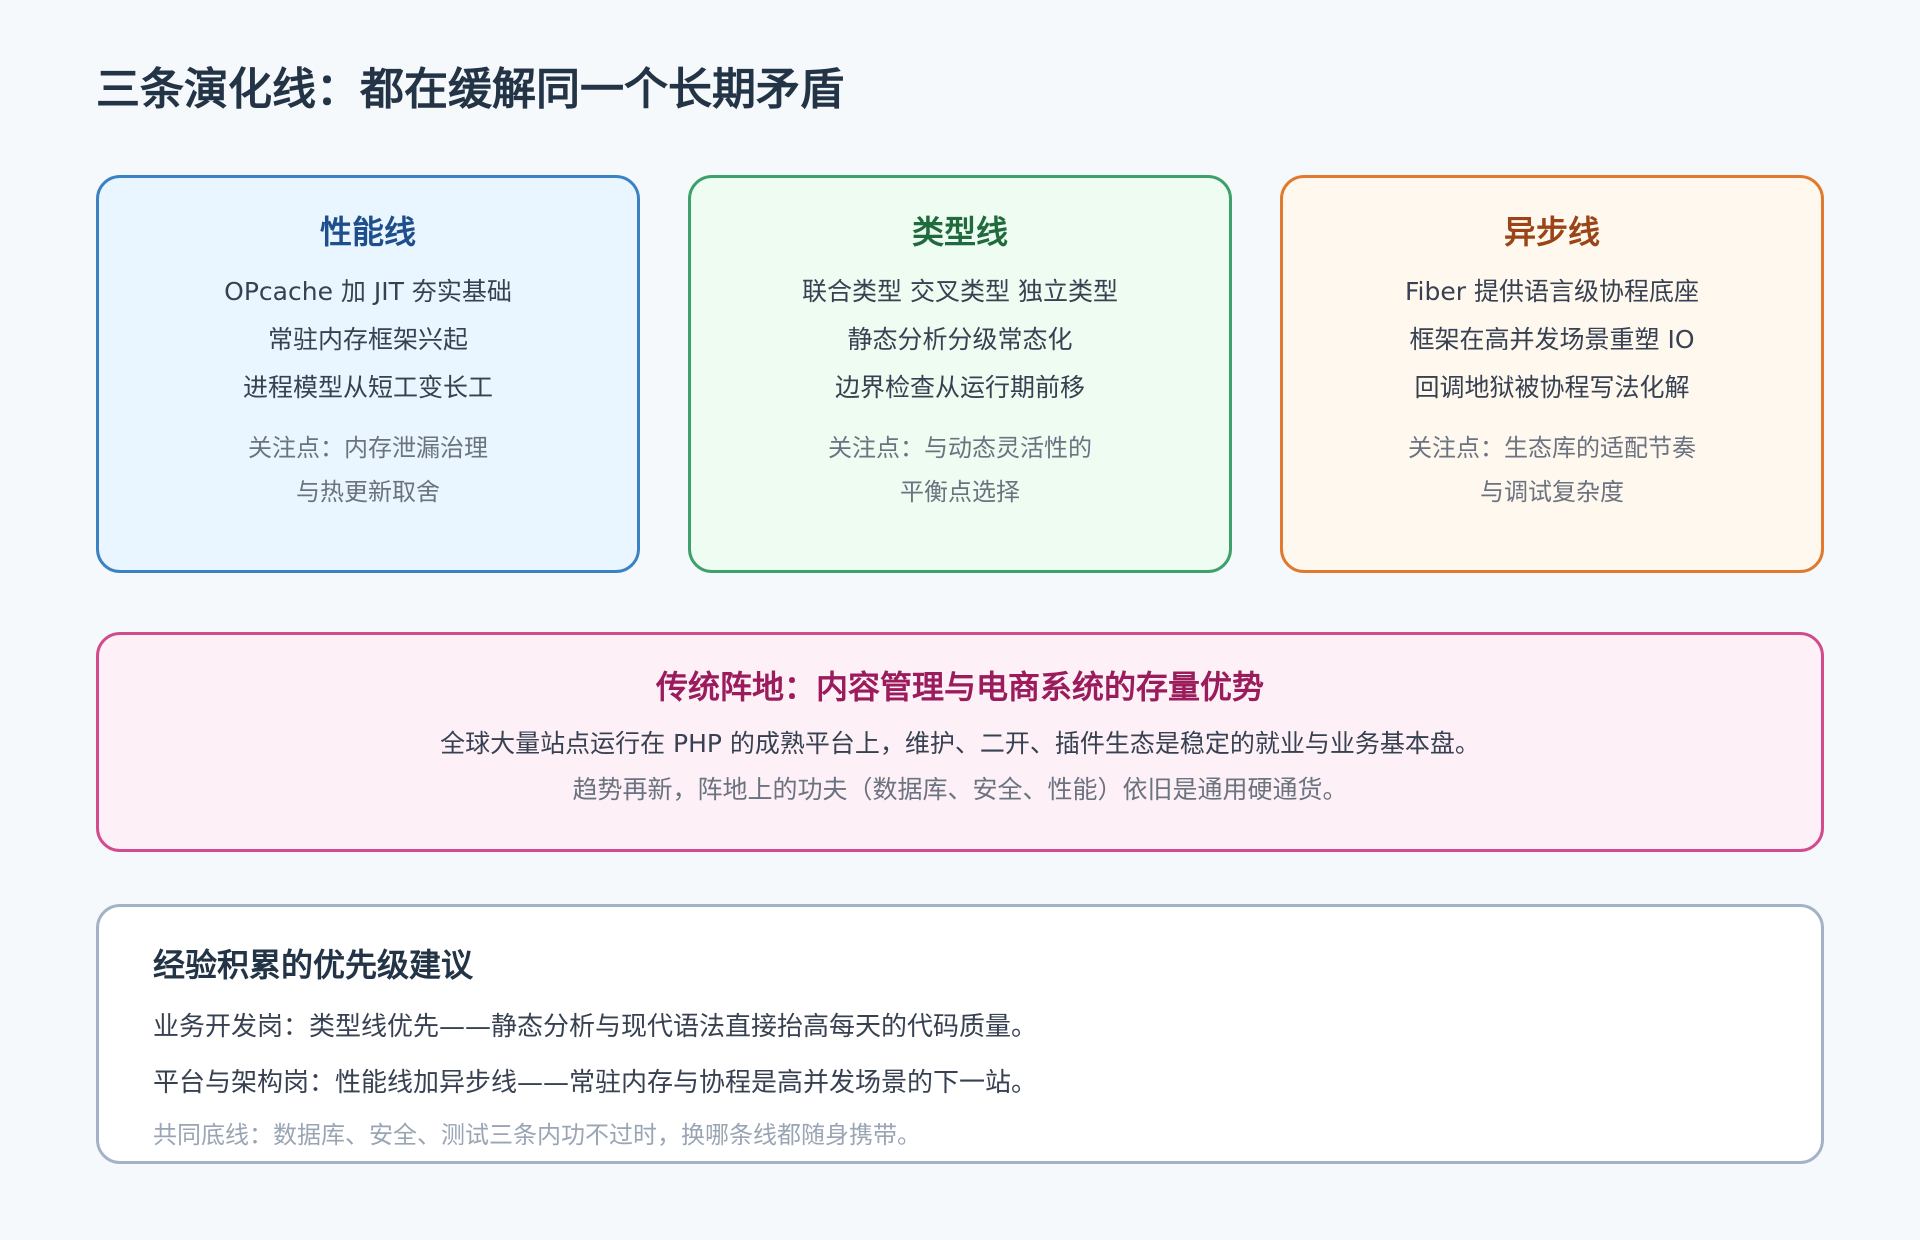  I want to click on types-point: 边界检查从运行期前移, so click(959, 387).